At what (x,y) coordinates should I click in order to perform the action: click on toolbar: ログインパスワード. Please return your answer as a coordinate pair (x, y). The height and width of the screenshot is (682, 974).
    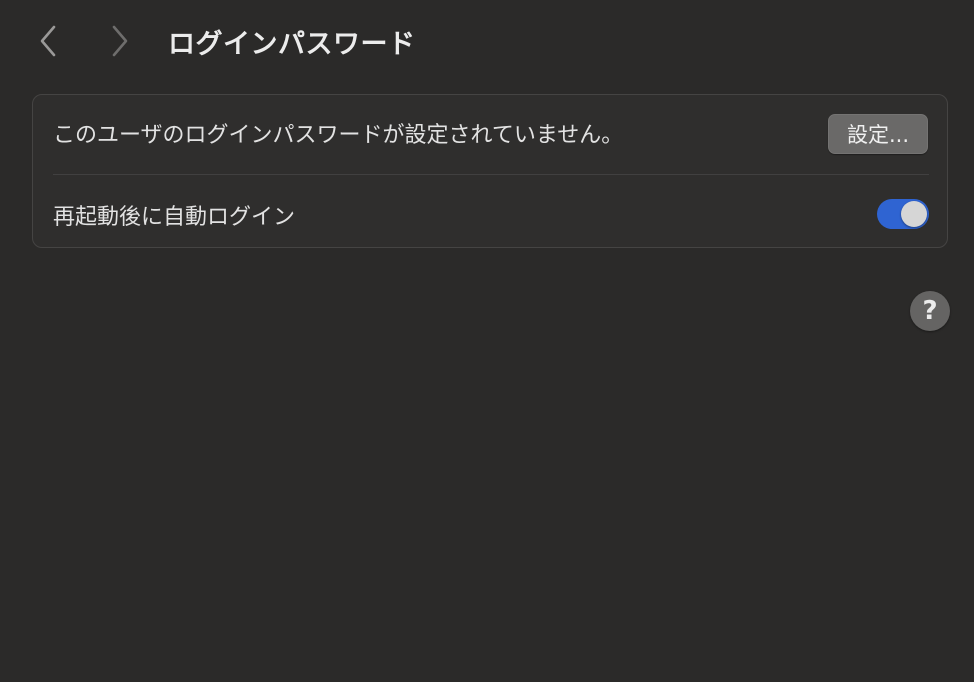
    Looking at the image, I should click on (487, 41).